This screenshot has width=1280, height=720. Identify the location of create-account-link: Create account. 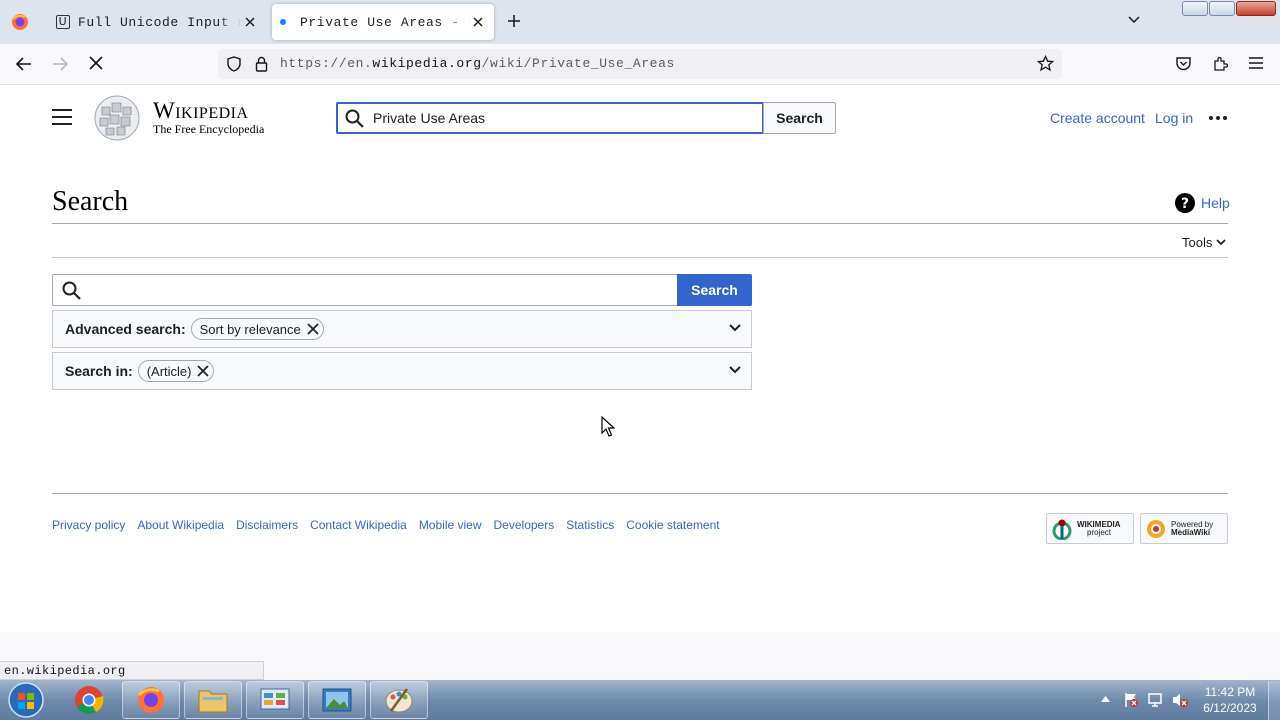
(1097, 118).